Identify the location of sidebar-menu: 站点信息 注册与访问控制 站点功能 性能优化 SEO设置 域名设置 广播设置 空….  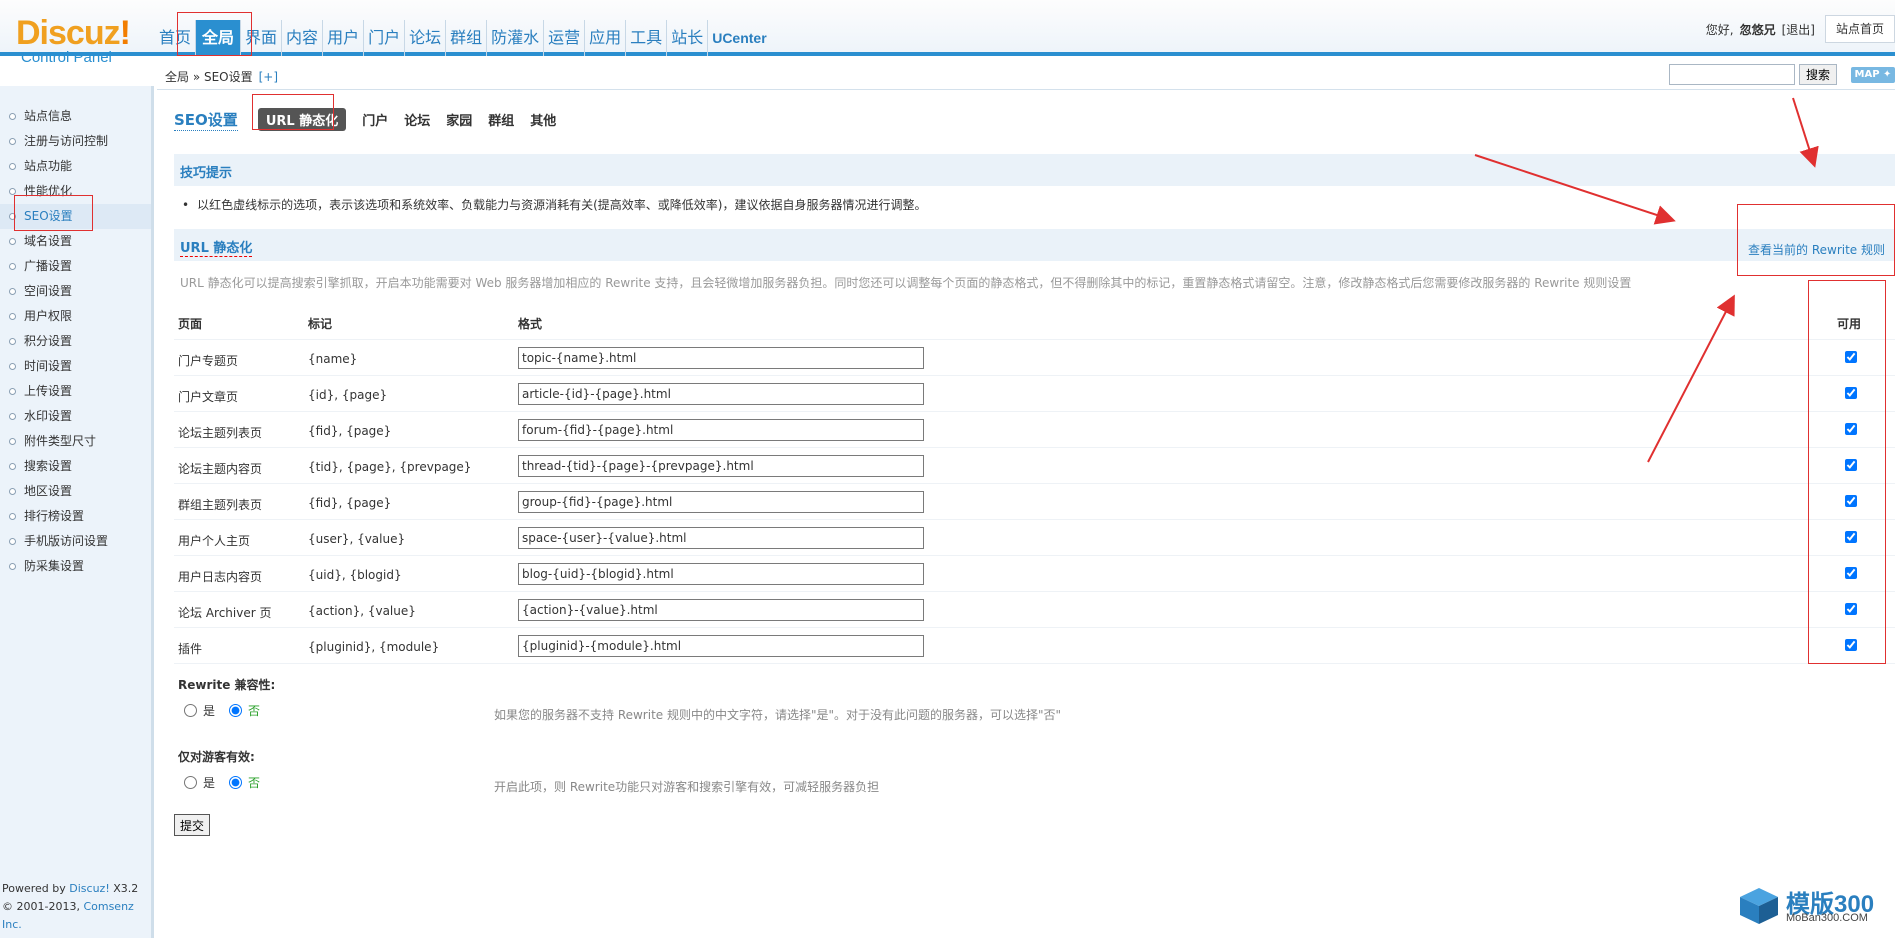
(75, 332).